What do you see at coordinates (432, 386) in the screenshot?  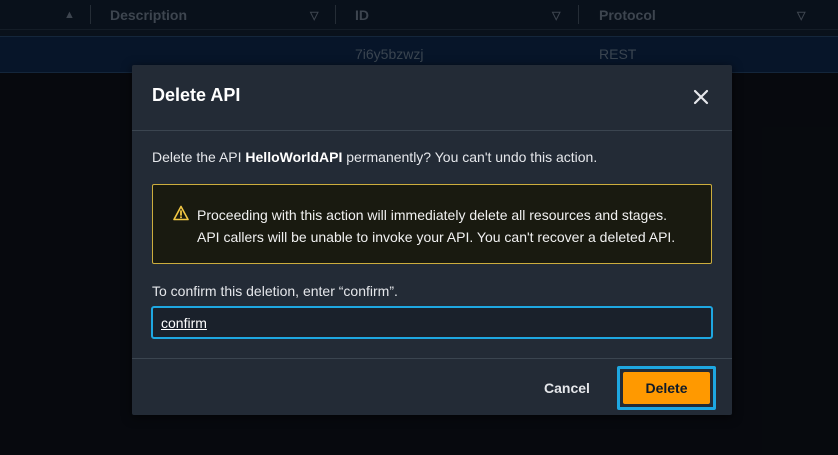 I see `modal-footer: Cancel Delete` at bounding box center [432, 386].